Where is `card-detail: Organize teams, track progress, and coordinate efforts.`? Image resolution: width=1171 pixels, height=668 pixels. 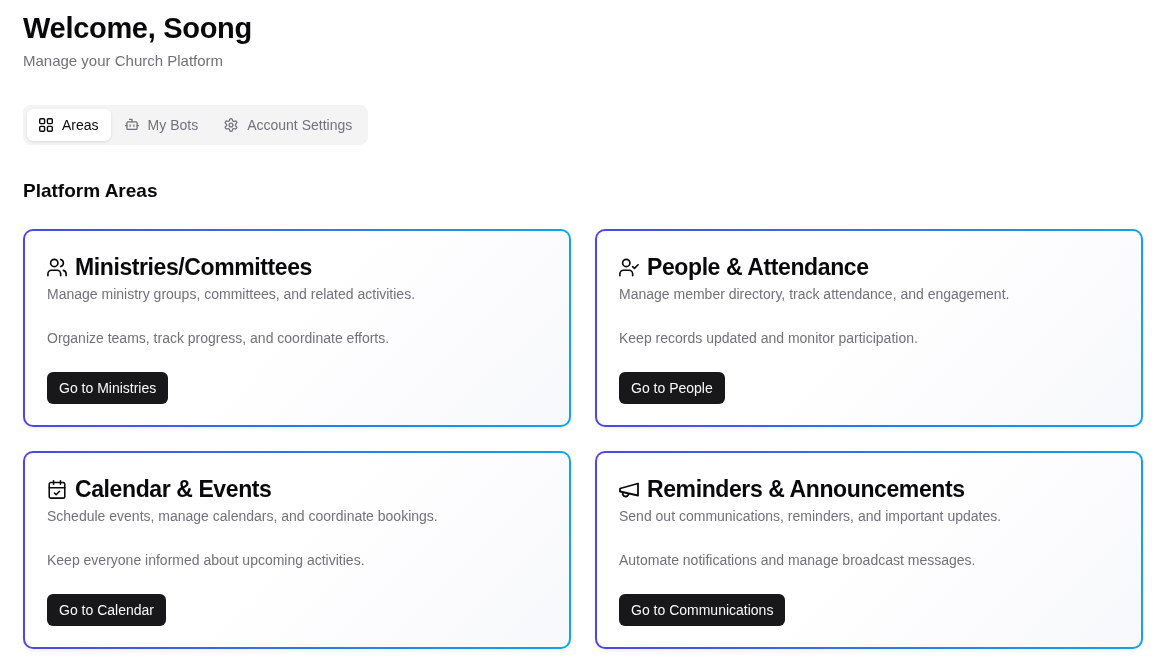 card-detail: Organize teams, track progress, and coordinate efforts. is located at coordinates (218, 338).